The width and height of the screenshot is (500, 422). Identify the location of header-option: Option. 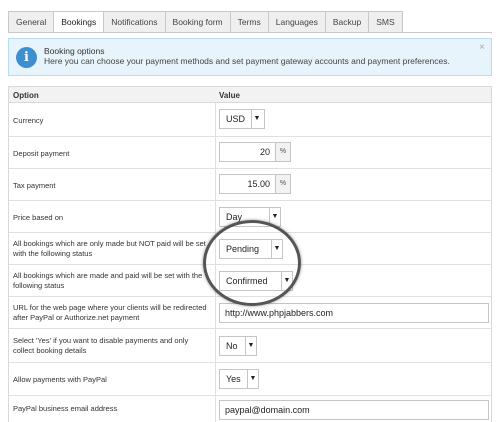
(26, 95).